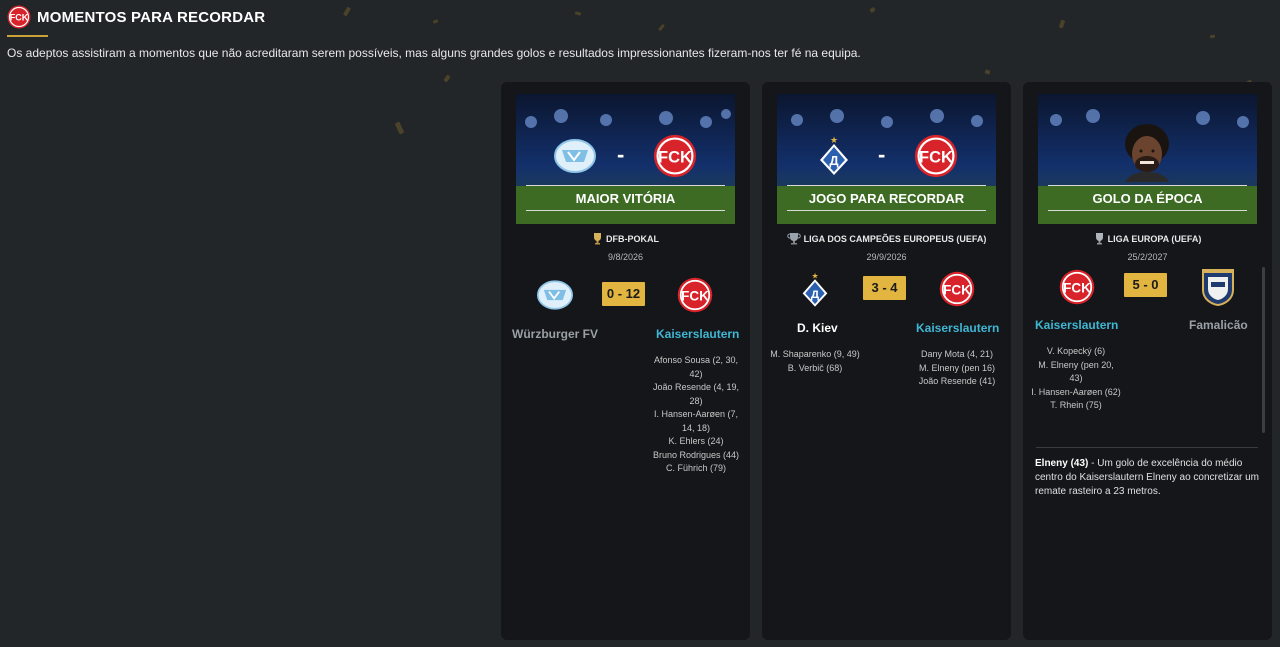  I want to click on scorer: I. Hansen-Aarøen (62), so click(1076, 393).